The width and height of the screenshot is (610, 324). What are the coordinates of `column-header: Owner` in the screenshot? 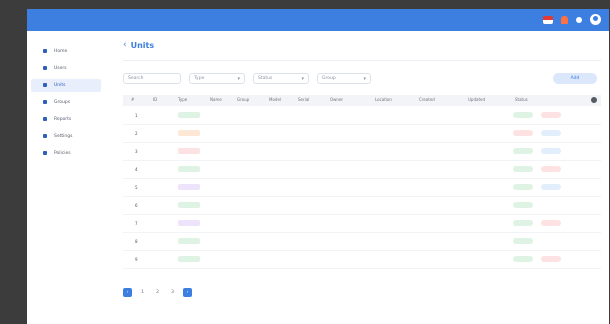 It's located at (336, 99).